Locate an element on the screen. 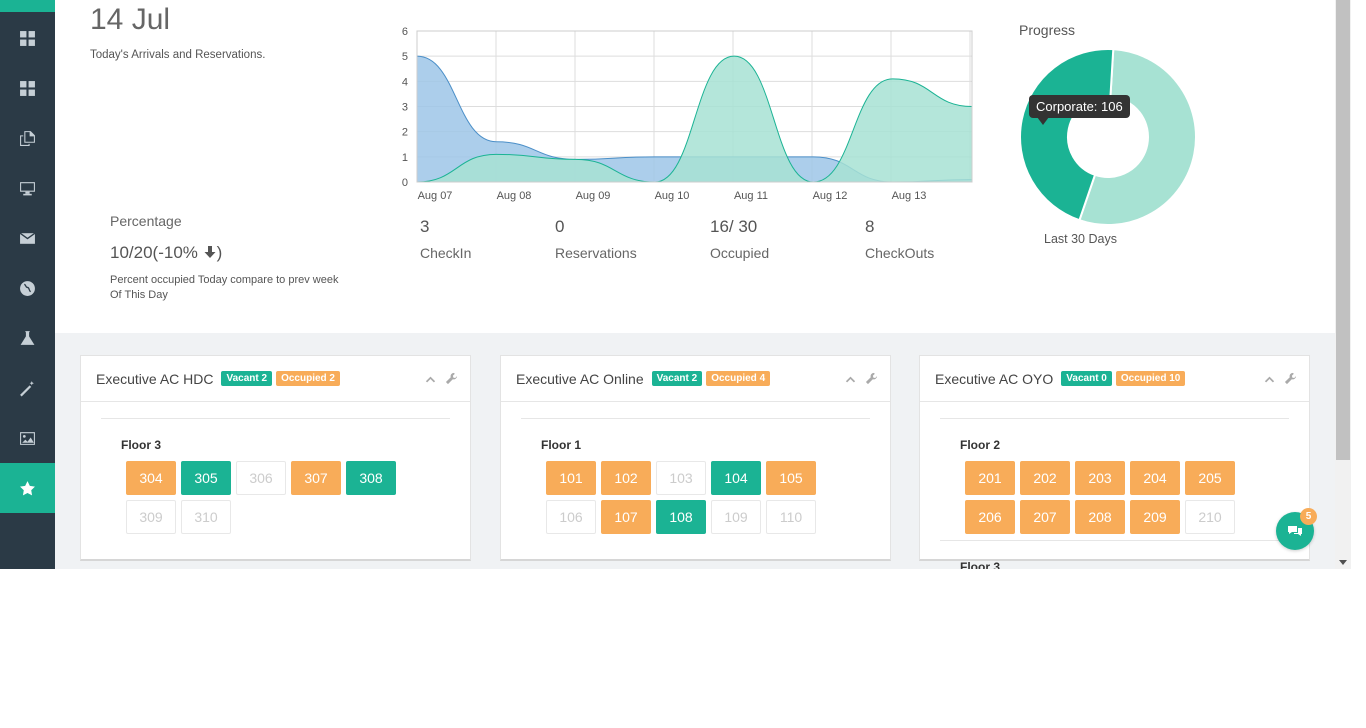 This screenshot has width=1366, height=728. dashboard-alt-icon is located at coordinates (27, 88).